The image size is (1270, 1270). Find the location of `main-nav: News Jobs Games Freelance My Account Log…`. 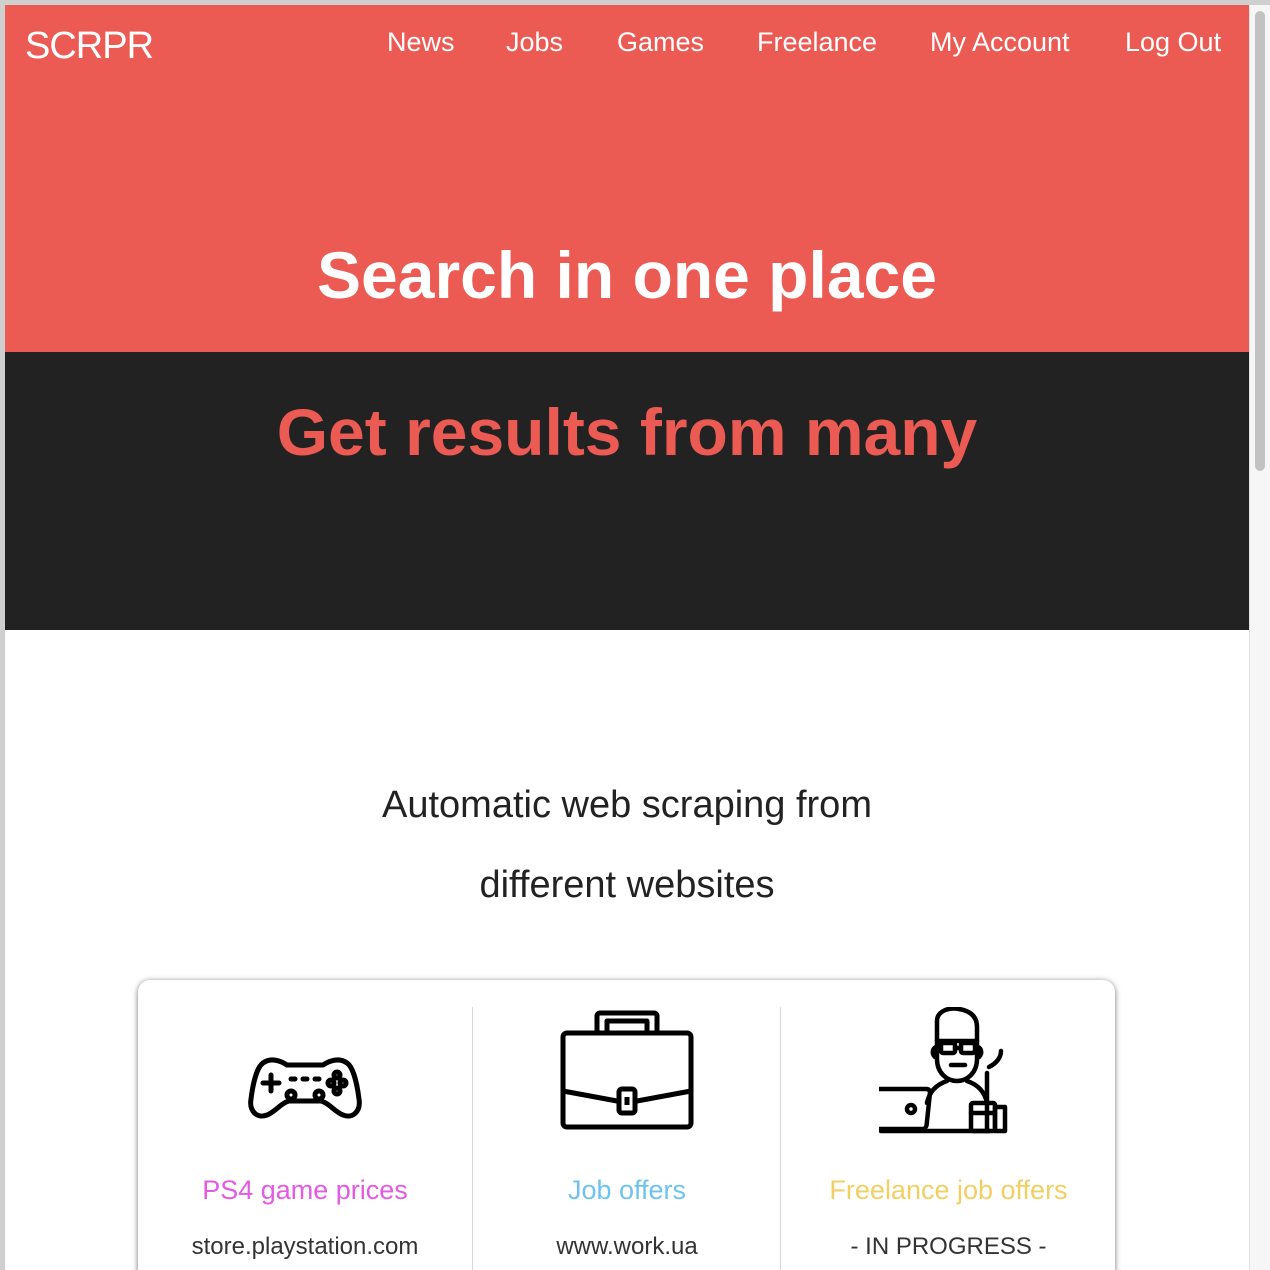

main-nav: News Jobs Games Freelance My Account Log… is located at coordinates (627, 47).